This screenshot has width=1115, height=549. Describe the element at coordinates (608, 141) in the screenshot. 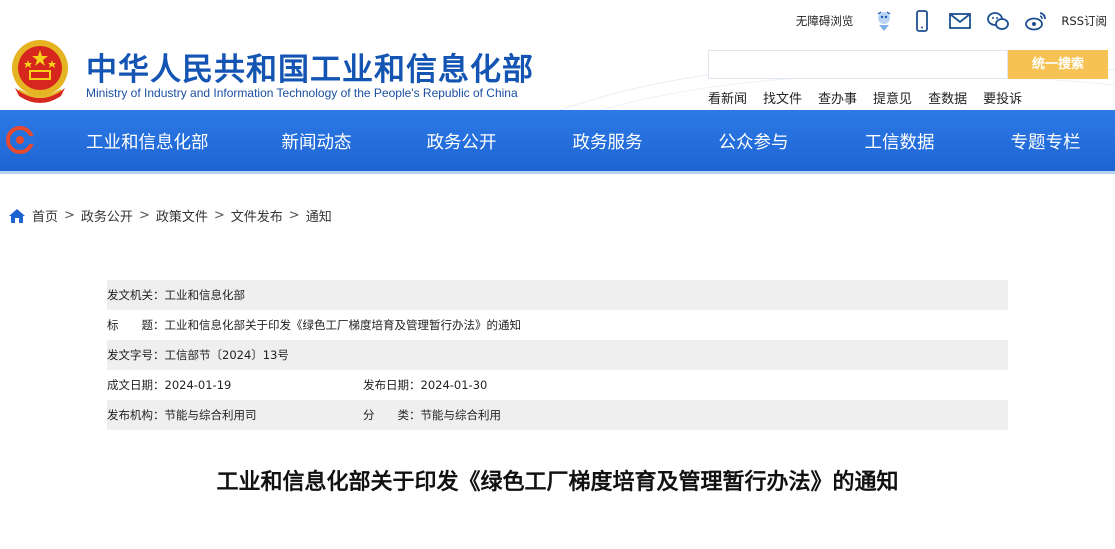

I see `nav-item-gov-services: 政务服务` at that location.